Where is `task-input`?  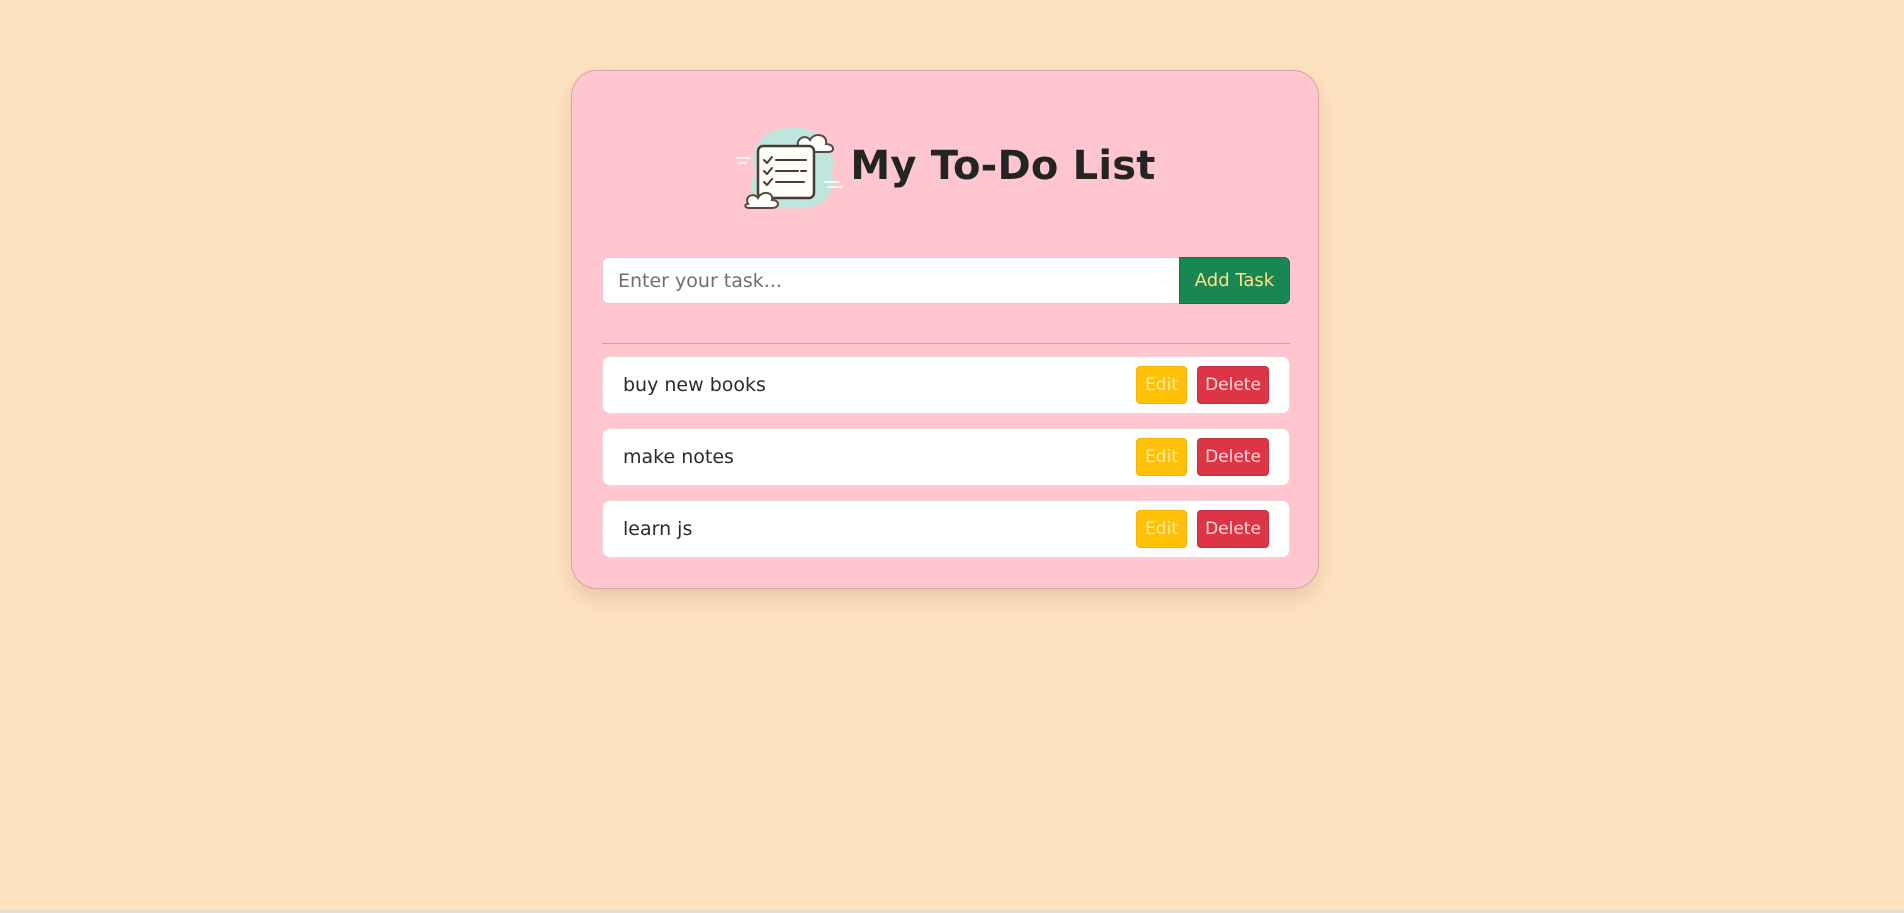
task-input is located at coordinates (890, 280).